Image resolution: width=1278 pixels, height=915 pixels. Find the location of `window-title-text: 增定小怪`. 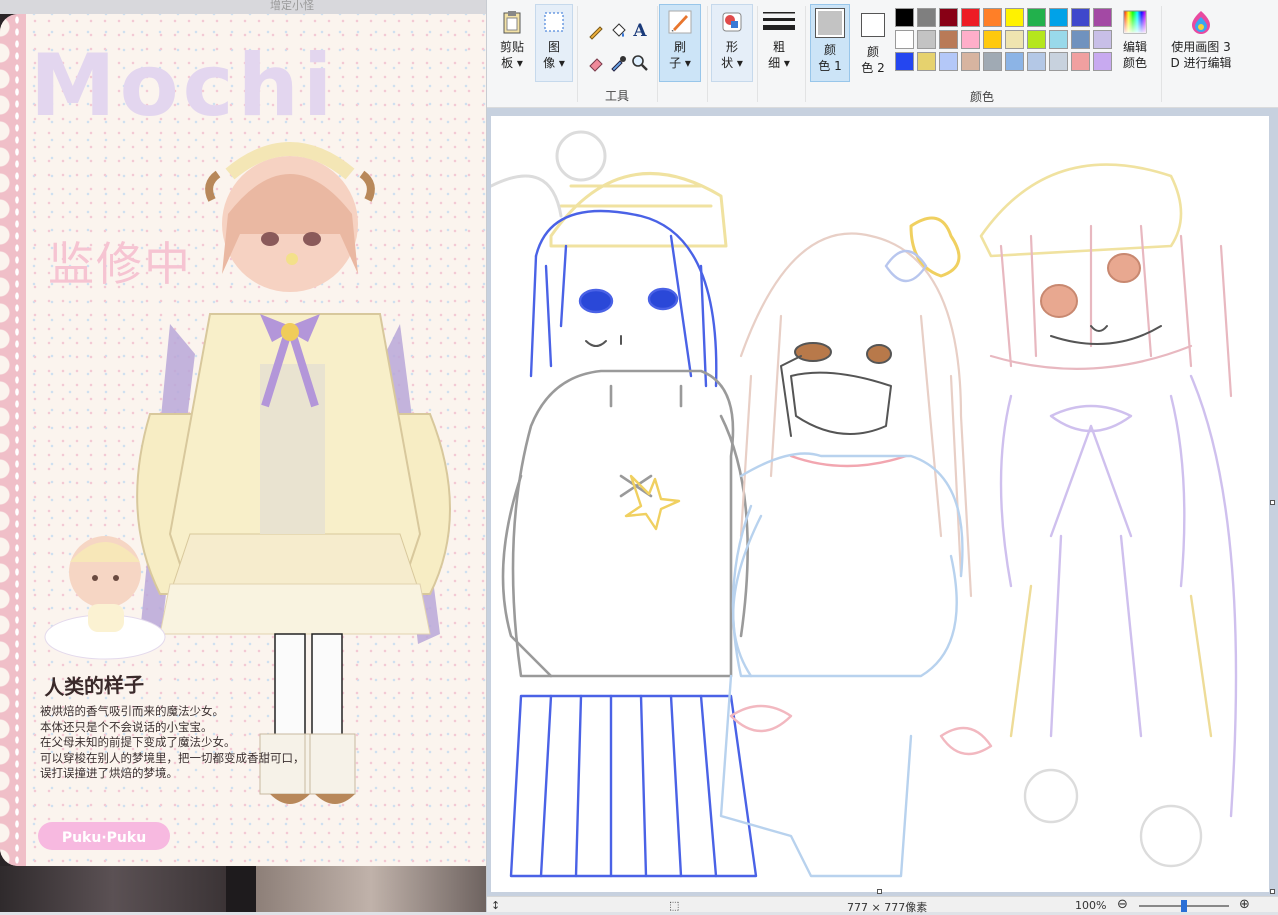

window-title-text: 增定小怪 is located at coordinates (243, 7).